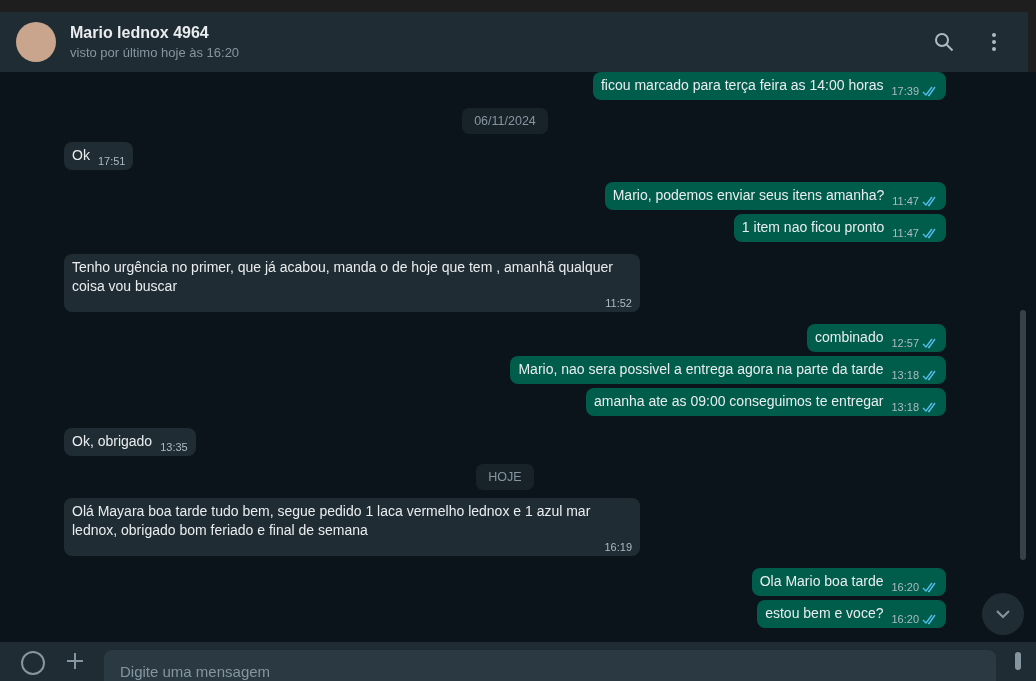 Image resolution: width=1036 pixels, height=681 pixels. Describe the element at coordinates (174, 447) in the screenshot. I see `message-time: 13:35` at that location.